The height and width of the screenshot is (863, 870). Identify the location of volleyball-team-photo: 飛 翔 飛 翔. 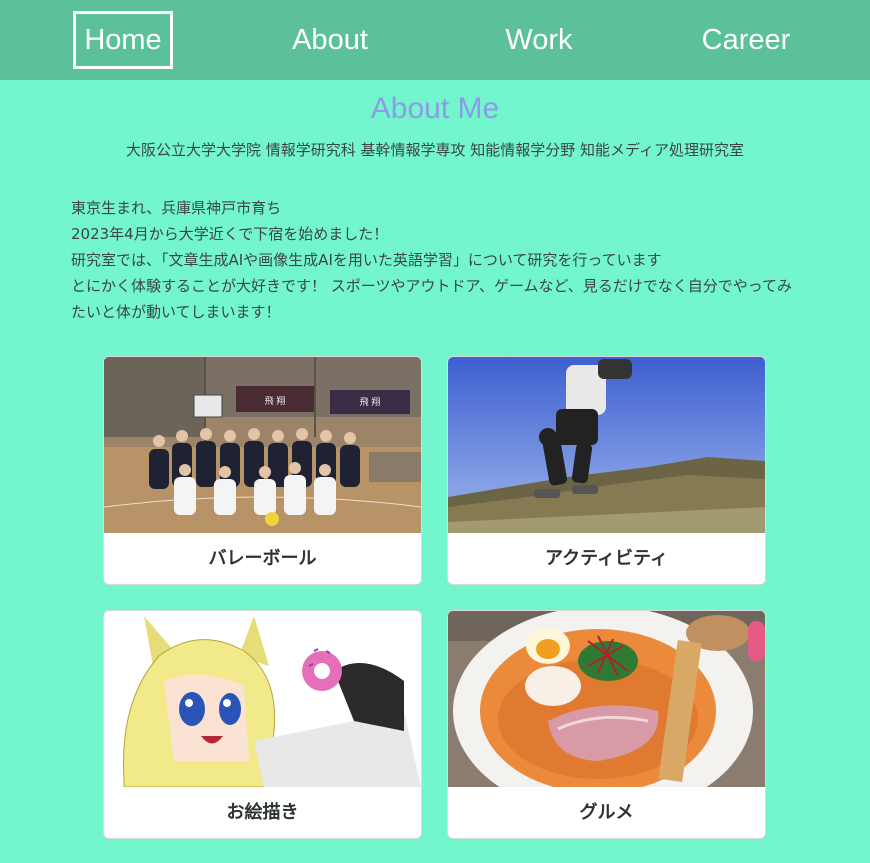
(262, 445).